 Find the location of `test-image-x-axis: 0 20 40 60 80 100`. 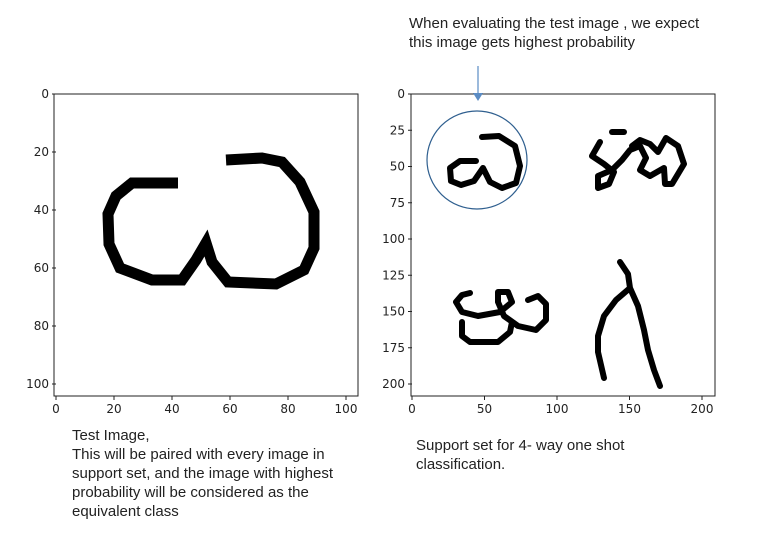

test-image-x-axis: 0 20 40 60 80 100 is located at coordinates (204, 406).